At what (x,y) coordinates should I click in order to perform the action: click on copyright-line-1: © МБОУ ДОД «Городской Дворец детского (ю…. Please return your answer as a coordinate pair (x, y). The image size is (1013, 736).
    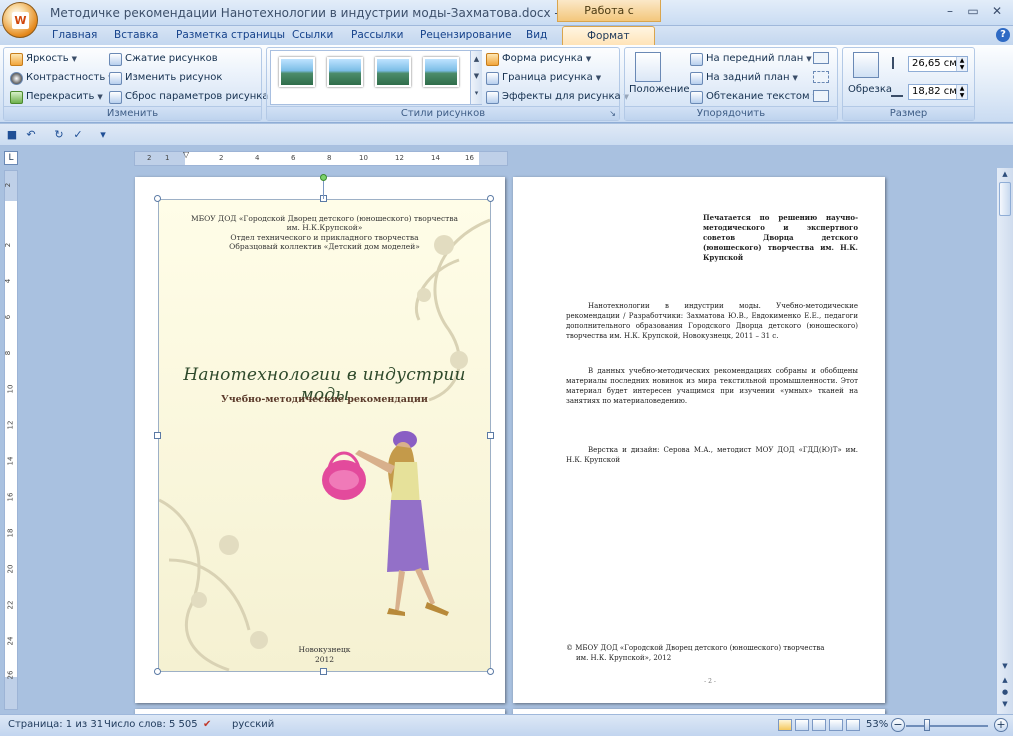
    Looking at the image, I should click on (695, 648).